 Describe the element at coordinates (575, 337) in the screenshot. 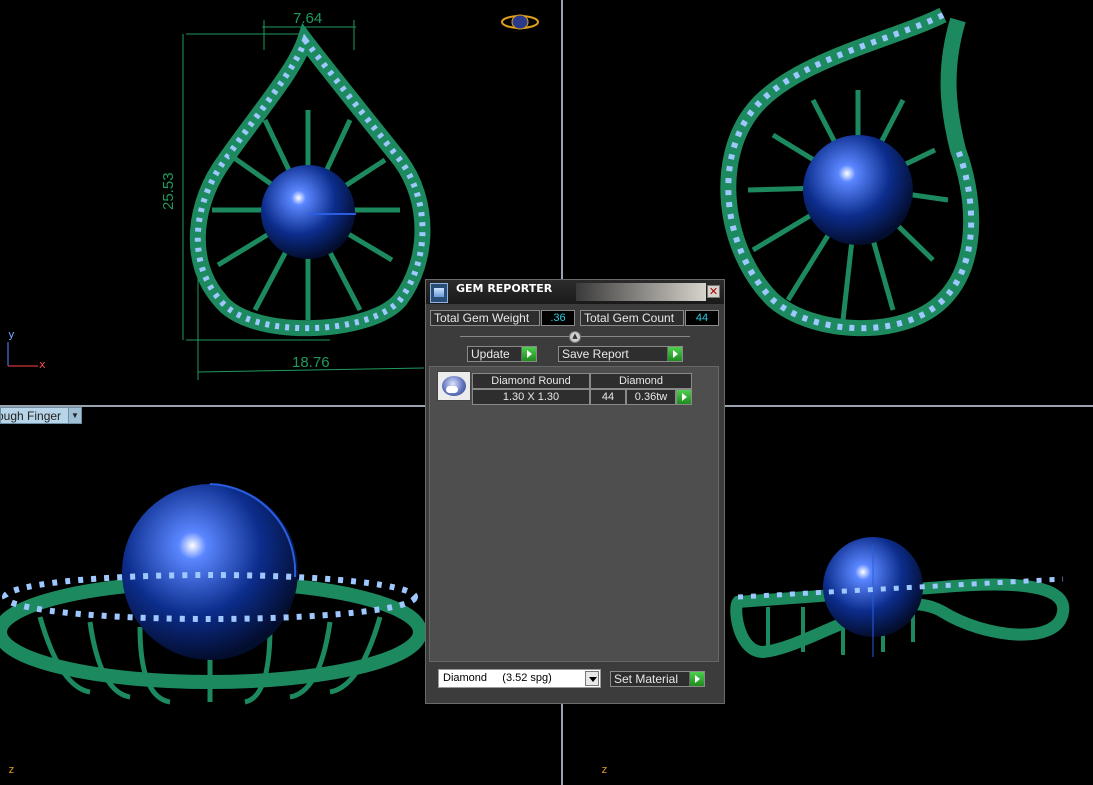

I see `collapse-toggle-icon: ▲` at that location.